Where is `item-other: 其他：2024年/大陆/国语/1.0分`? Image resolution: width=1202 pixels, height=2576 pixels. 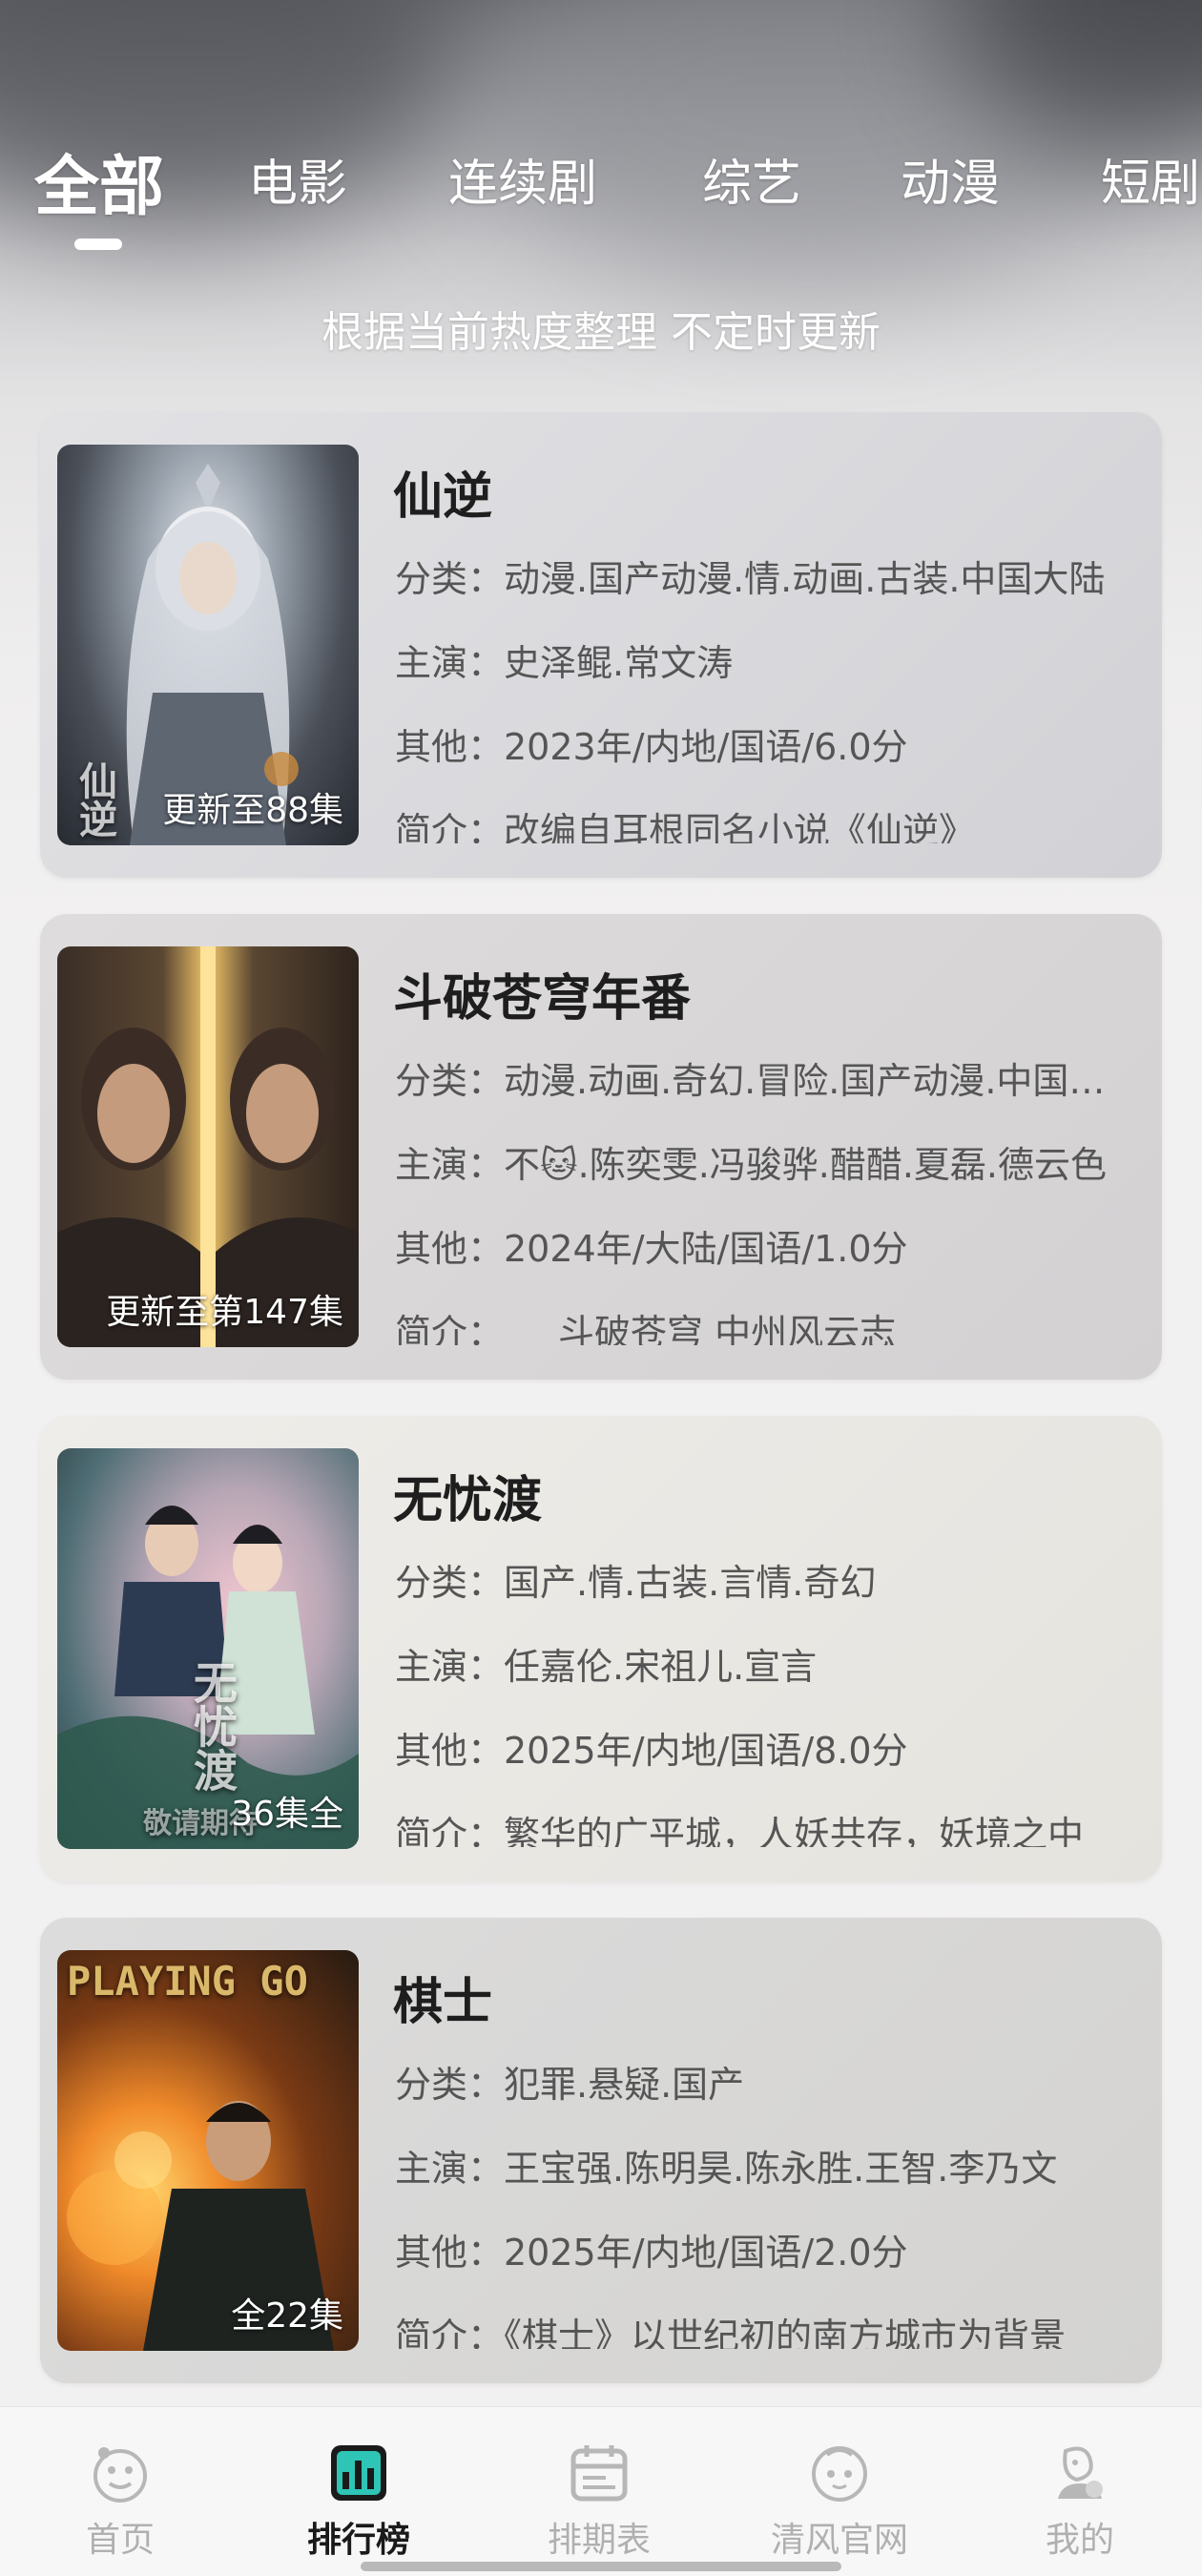 item-other: 其他：2024年/大陆/国语/1.0分 is located at coordinates (651, 1249).